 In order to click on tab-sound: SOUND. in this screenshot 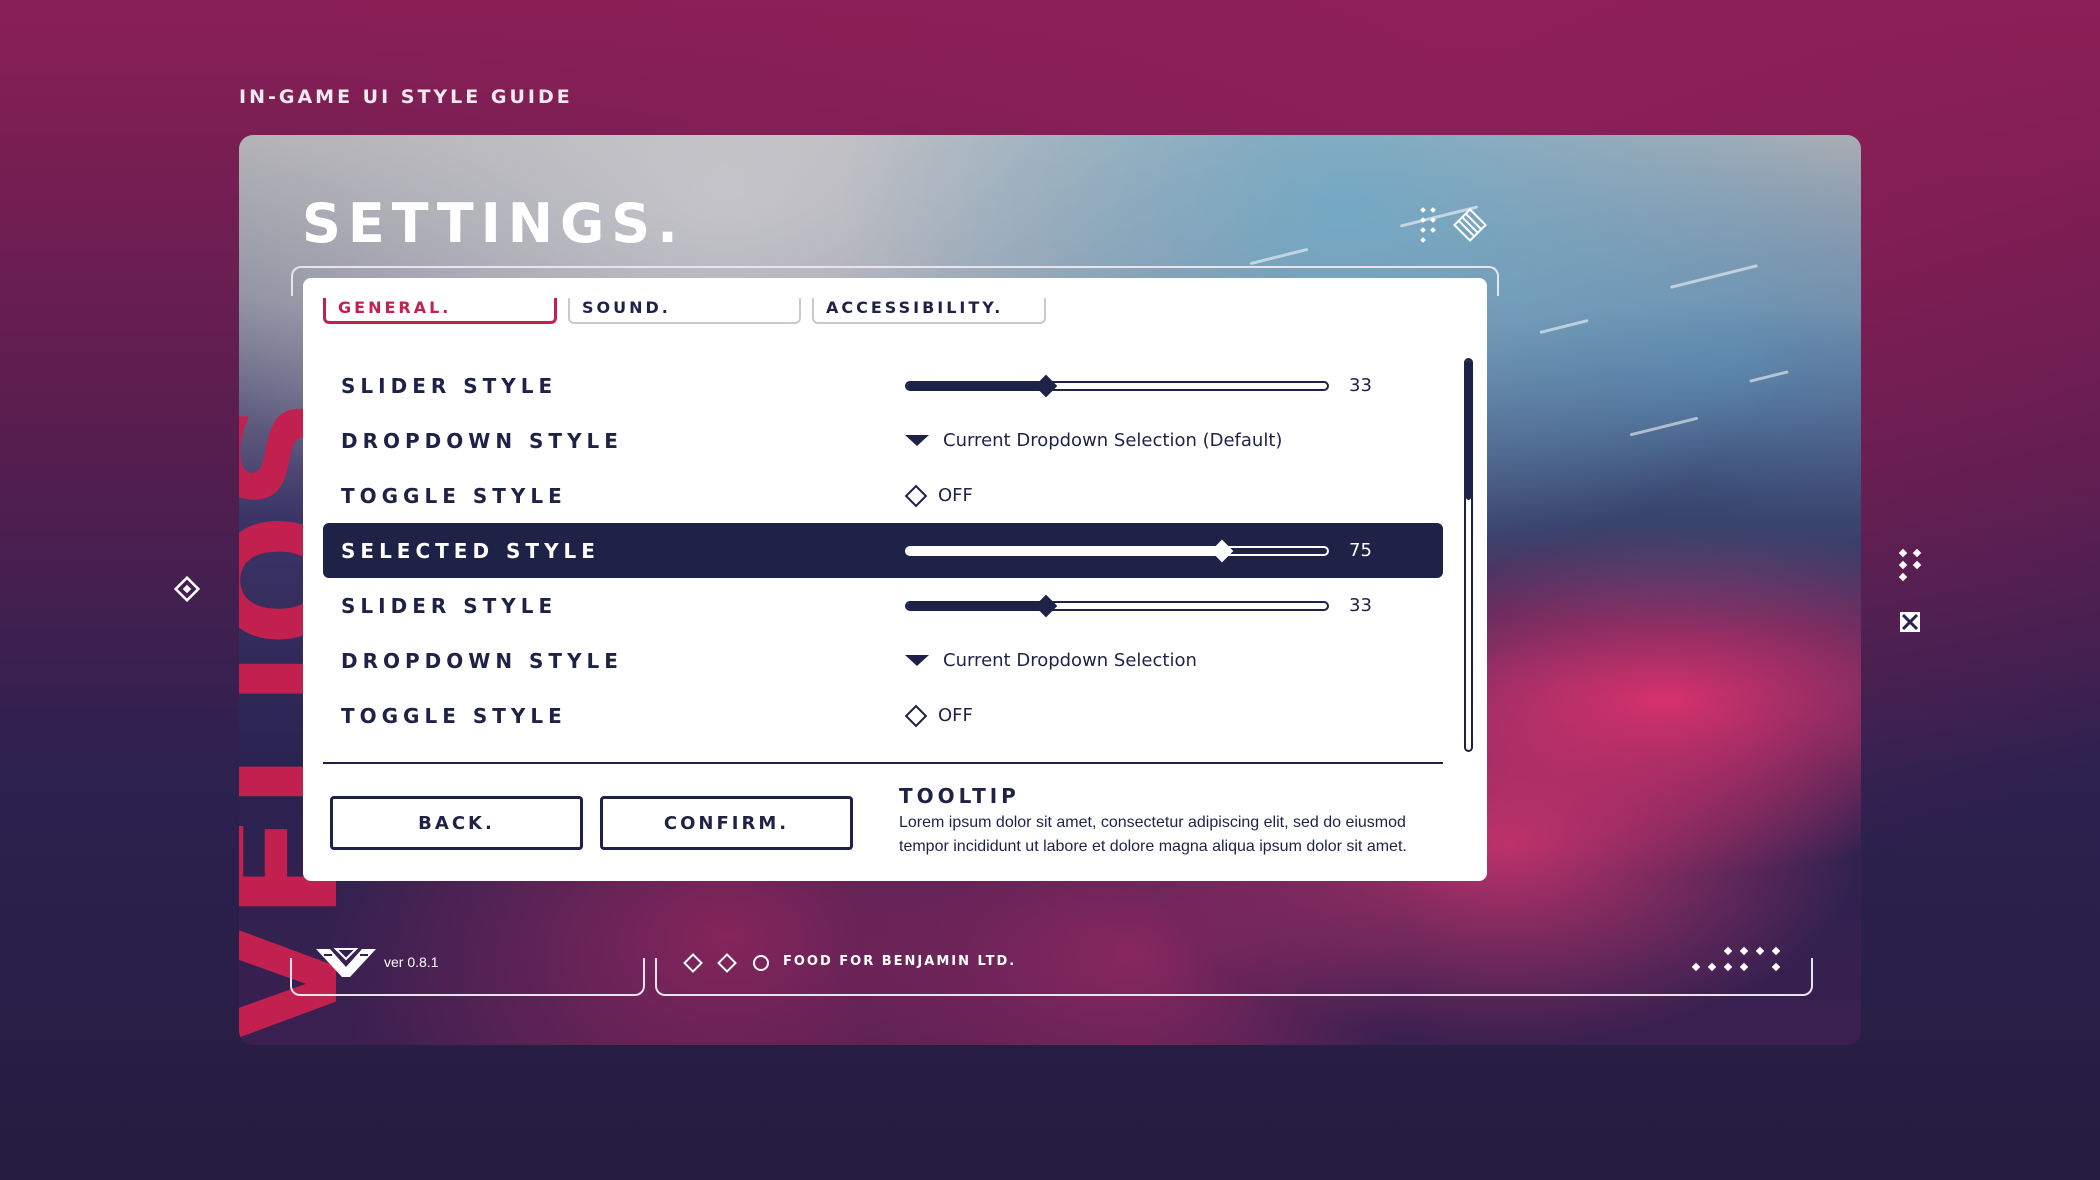, I will do `click(684, 311)`.